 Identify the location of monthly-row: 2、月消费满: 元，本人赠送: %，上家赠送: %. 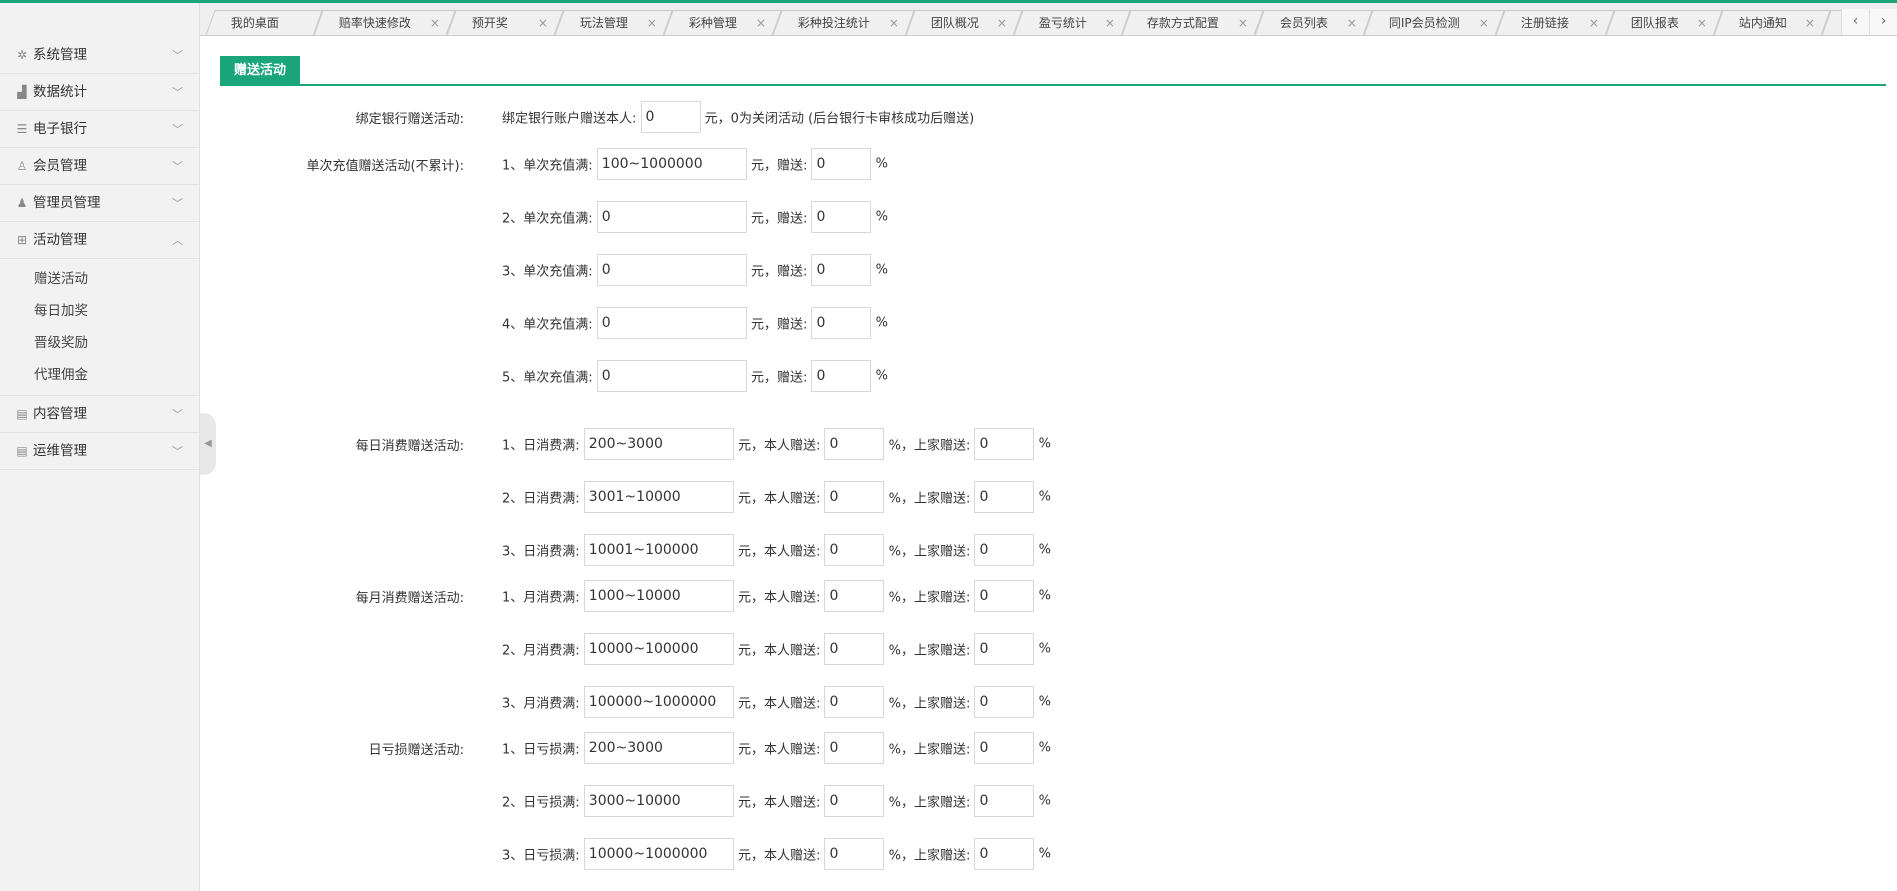
(776, 649).